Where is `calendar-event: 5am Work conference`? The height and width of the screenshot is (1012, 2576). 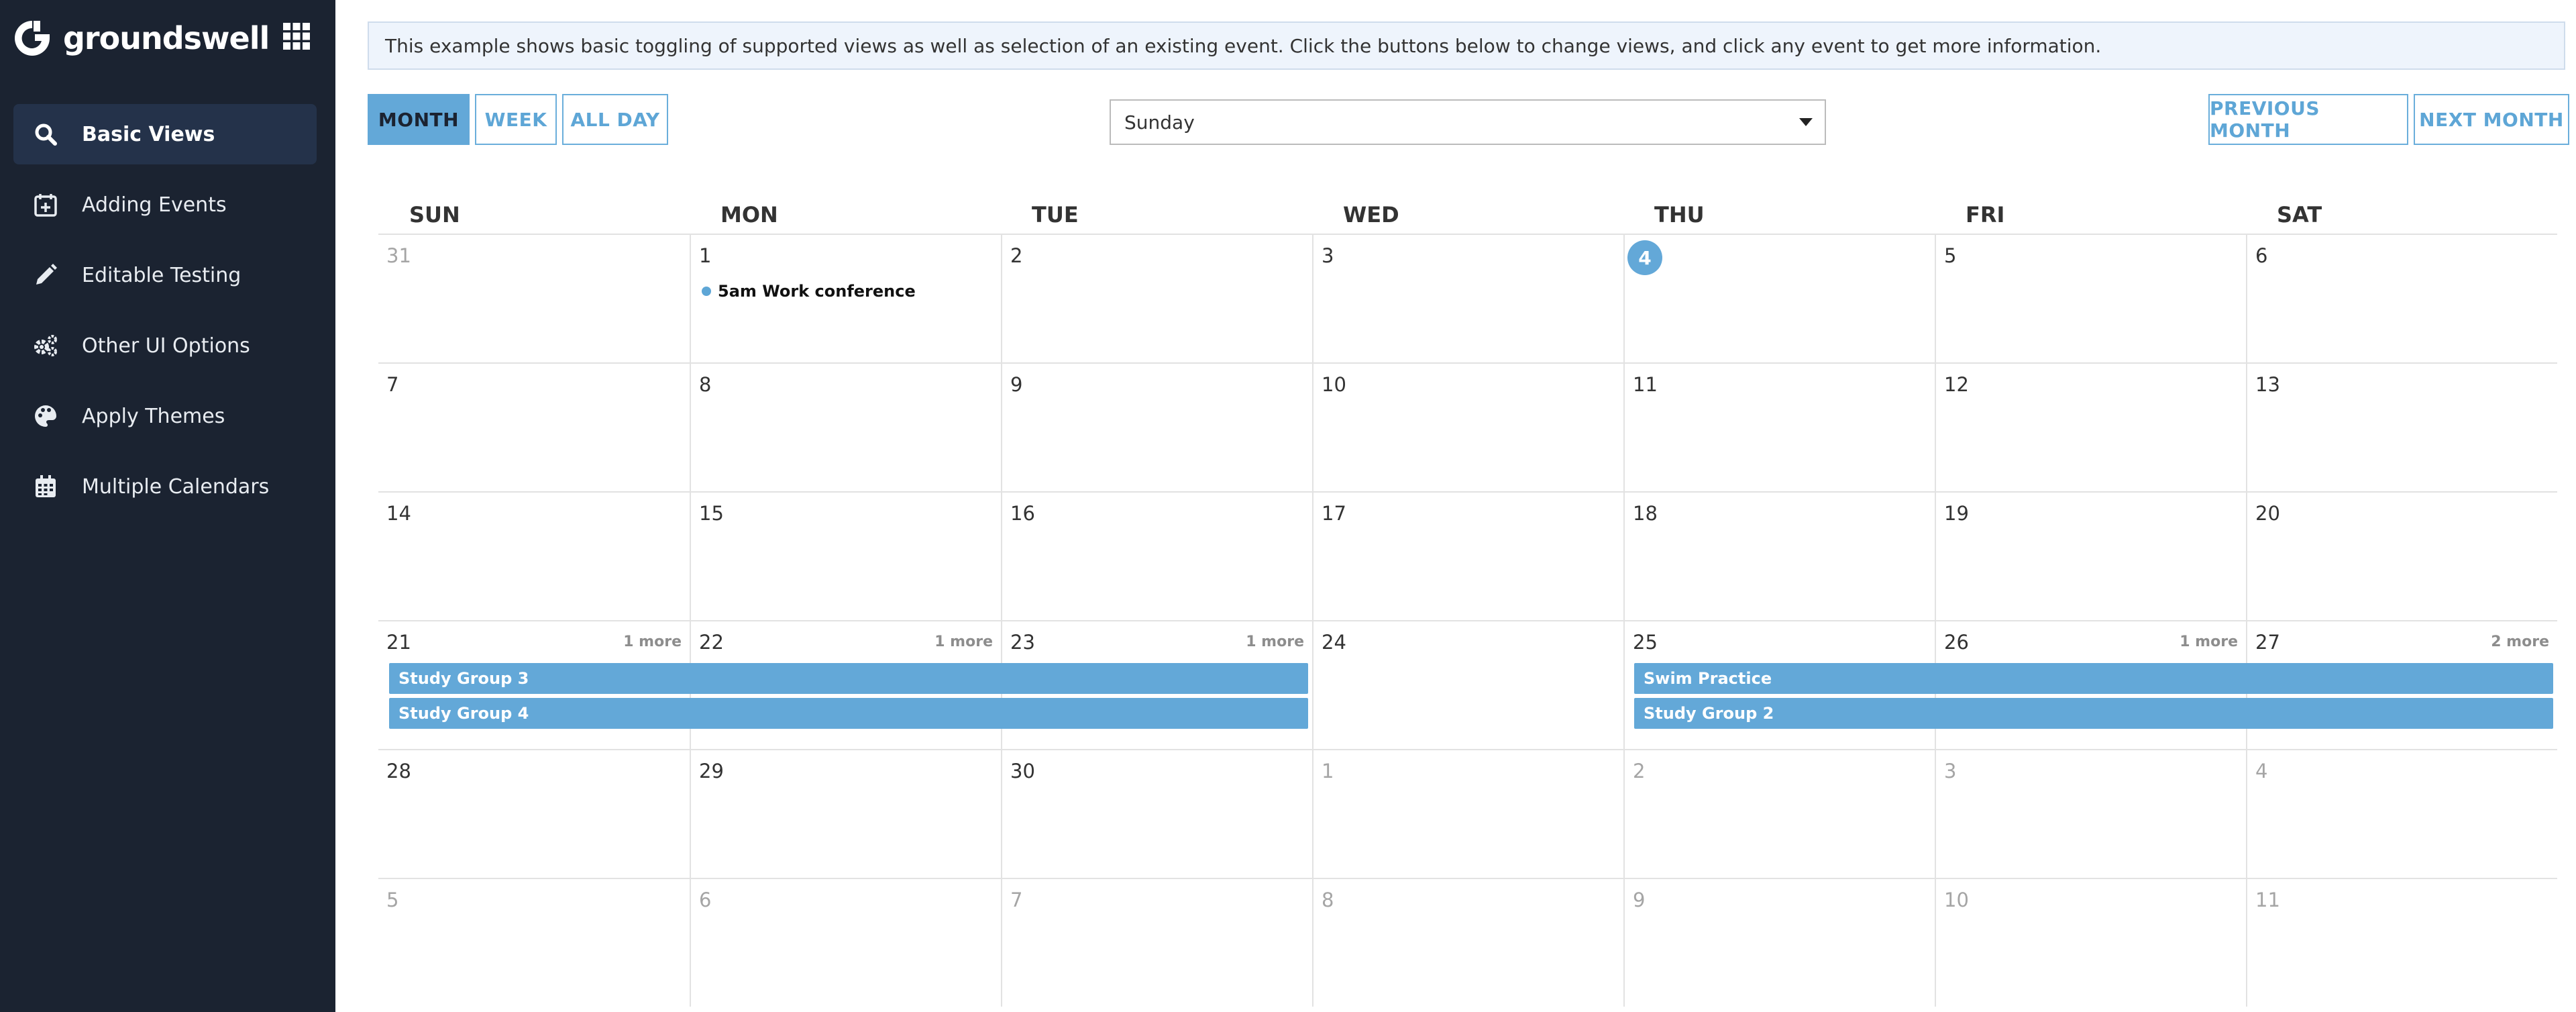 calendar-event: 5am Work conference is located at coordinates (809, 291).